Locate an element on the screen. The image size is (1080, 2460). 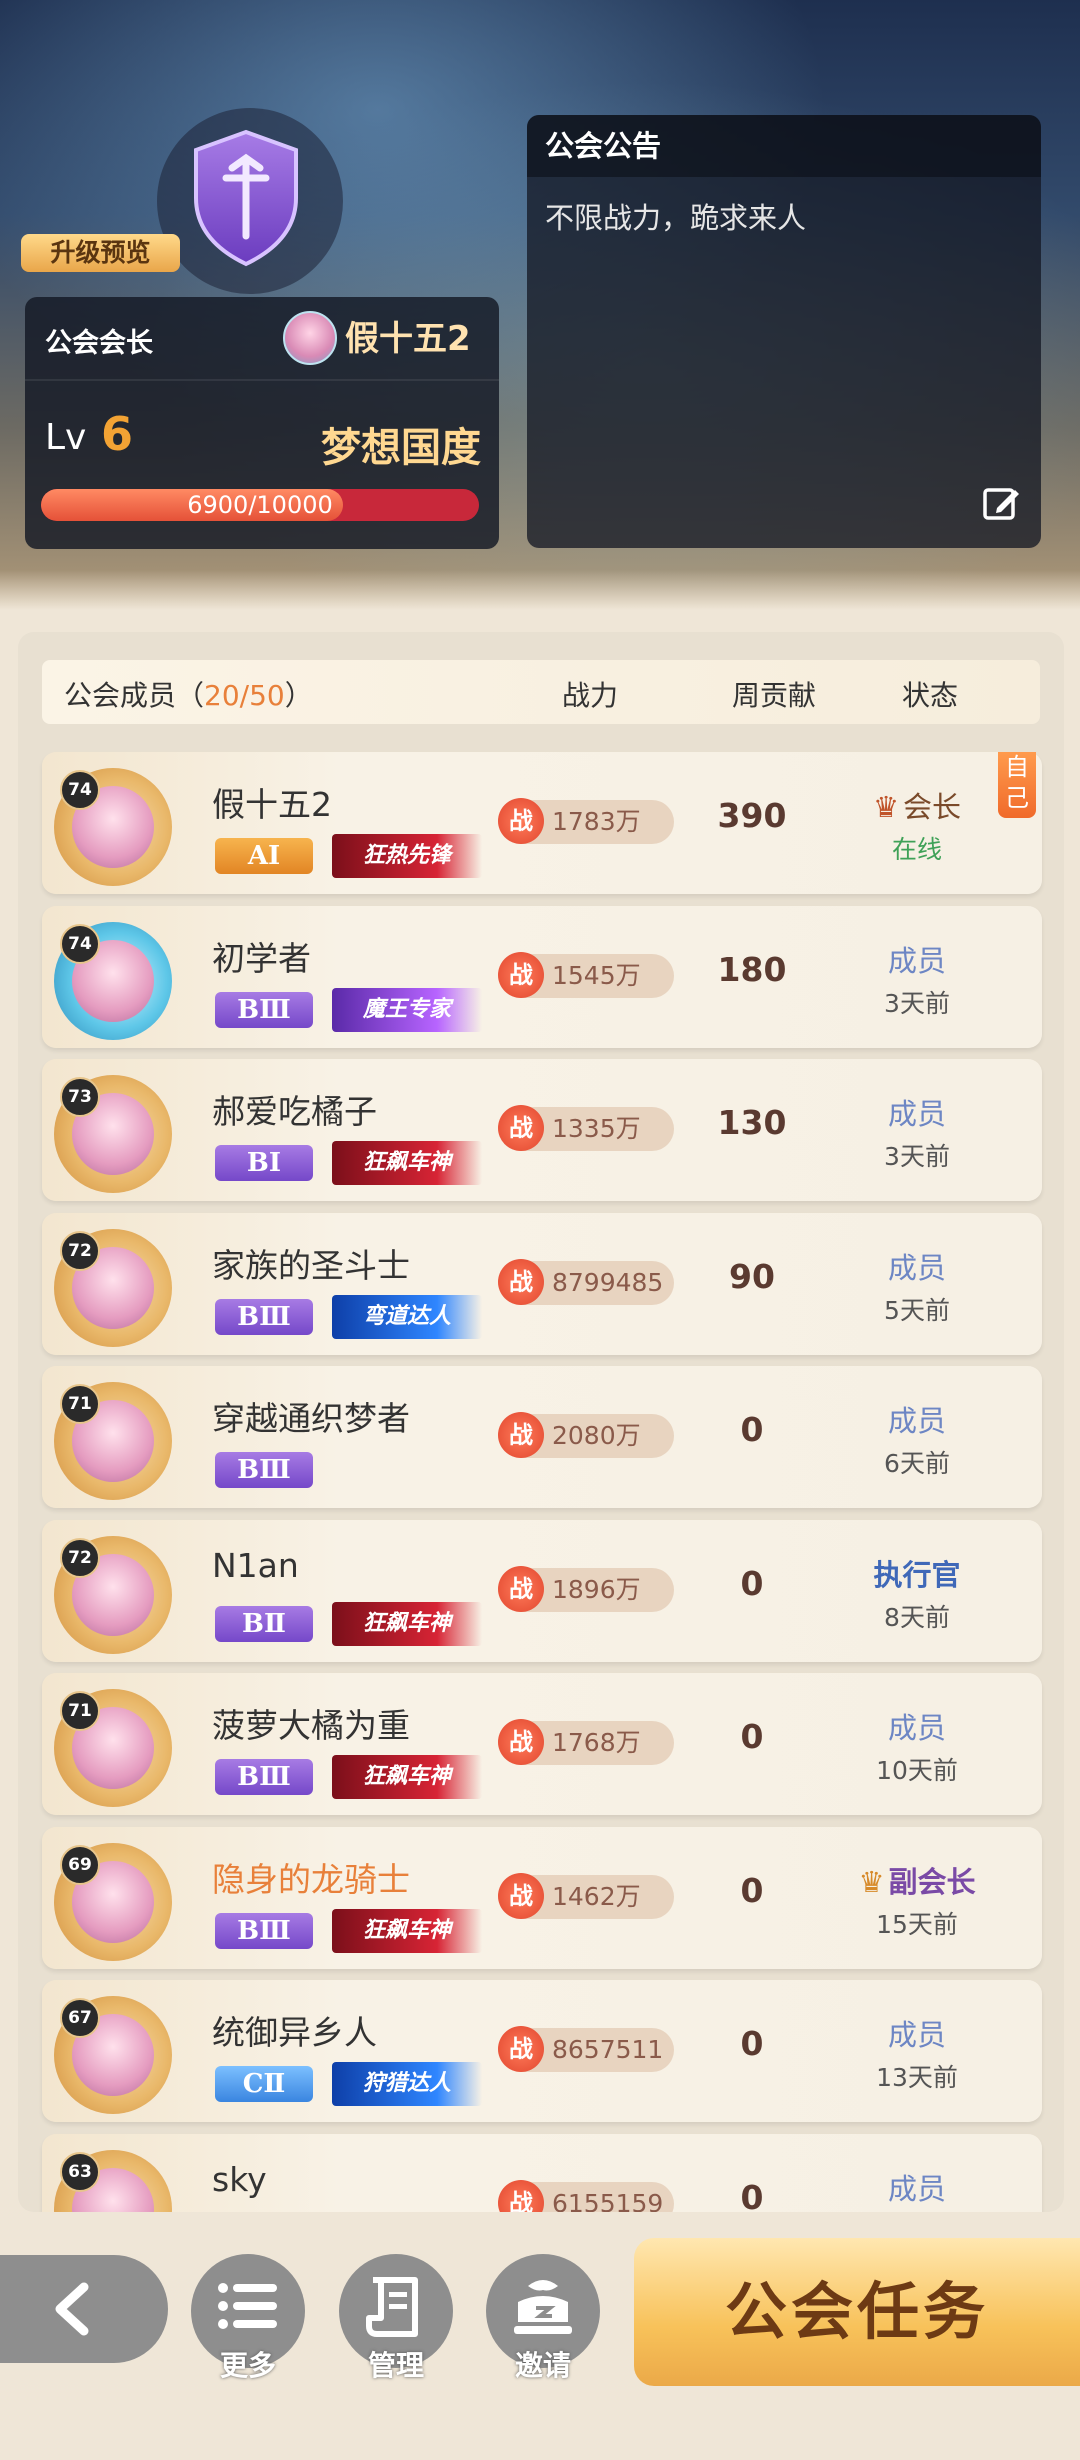
member-row: 71 穿越通织梦者 BⅢ 战 2080万 0 成员 6天前 is located at coordinates (542, 1437).